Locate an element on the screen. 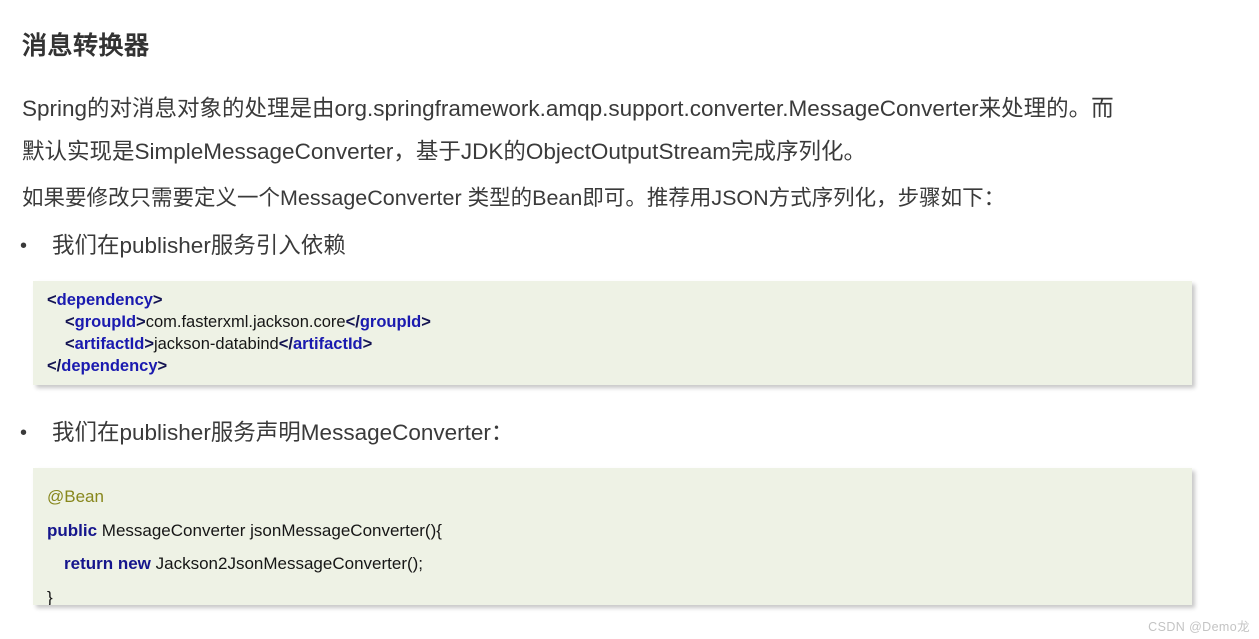  code-token-plain: jackson-databind is located at coordinates (216, 344).